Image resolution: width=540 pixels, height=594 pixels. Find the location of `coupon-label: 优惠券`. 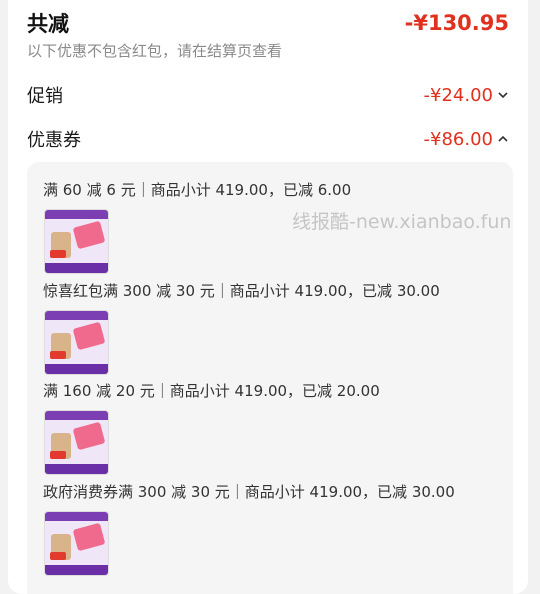

coupon-label: 优惠券 is located at coordinates (54, 140).